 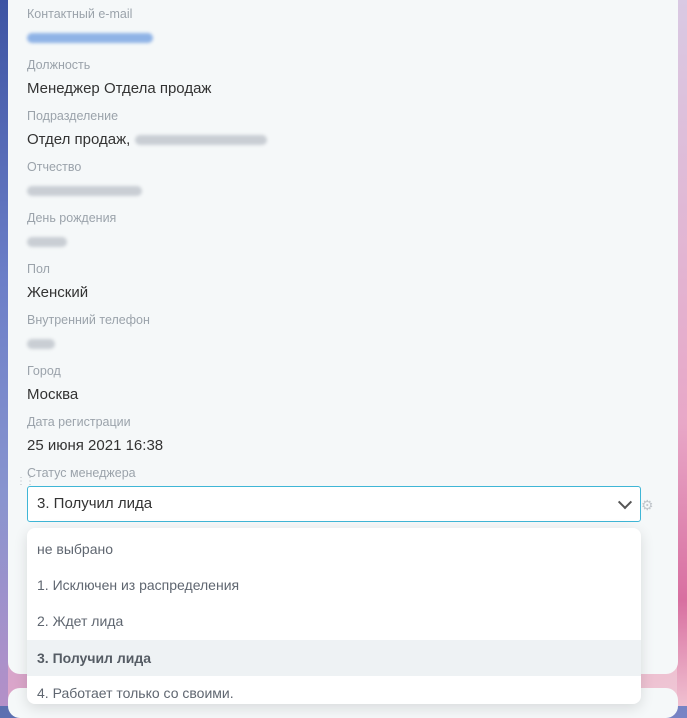 What do you see at coordinates (334, 582) in the screenshot?
I see `dropdown-option: 1. Исключен из распределения` at bounding box center [334, 582].